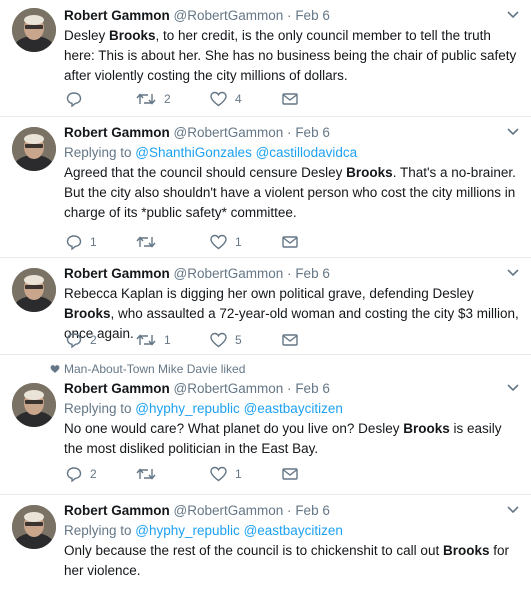 This screenshot has width=531, height=591. I want to click on like-count: 5, so click(238, 340).